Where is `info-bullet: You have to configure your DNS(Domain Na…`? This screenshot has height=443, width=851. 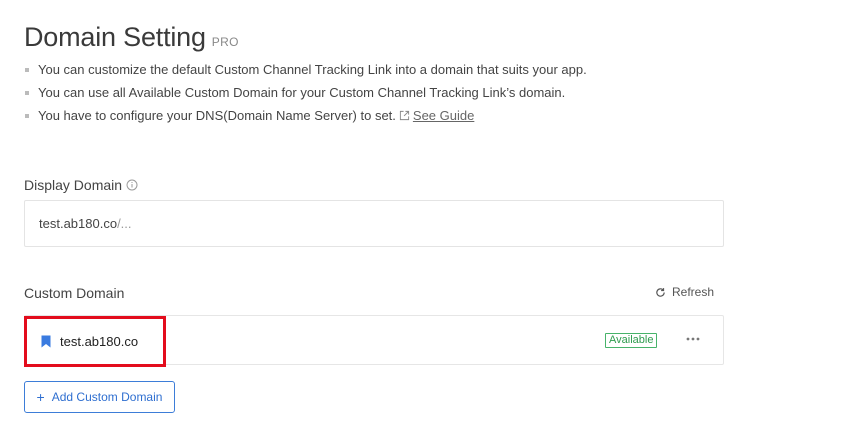
info-bullet: You have to configure your DNS(Domain Na… is located at coordinates (305, 119).